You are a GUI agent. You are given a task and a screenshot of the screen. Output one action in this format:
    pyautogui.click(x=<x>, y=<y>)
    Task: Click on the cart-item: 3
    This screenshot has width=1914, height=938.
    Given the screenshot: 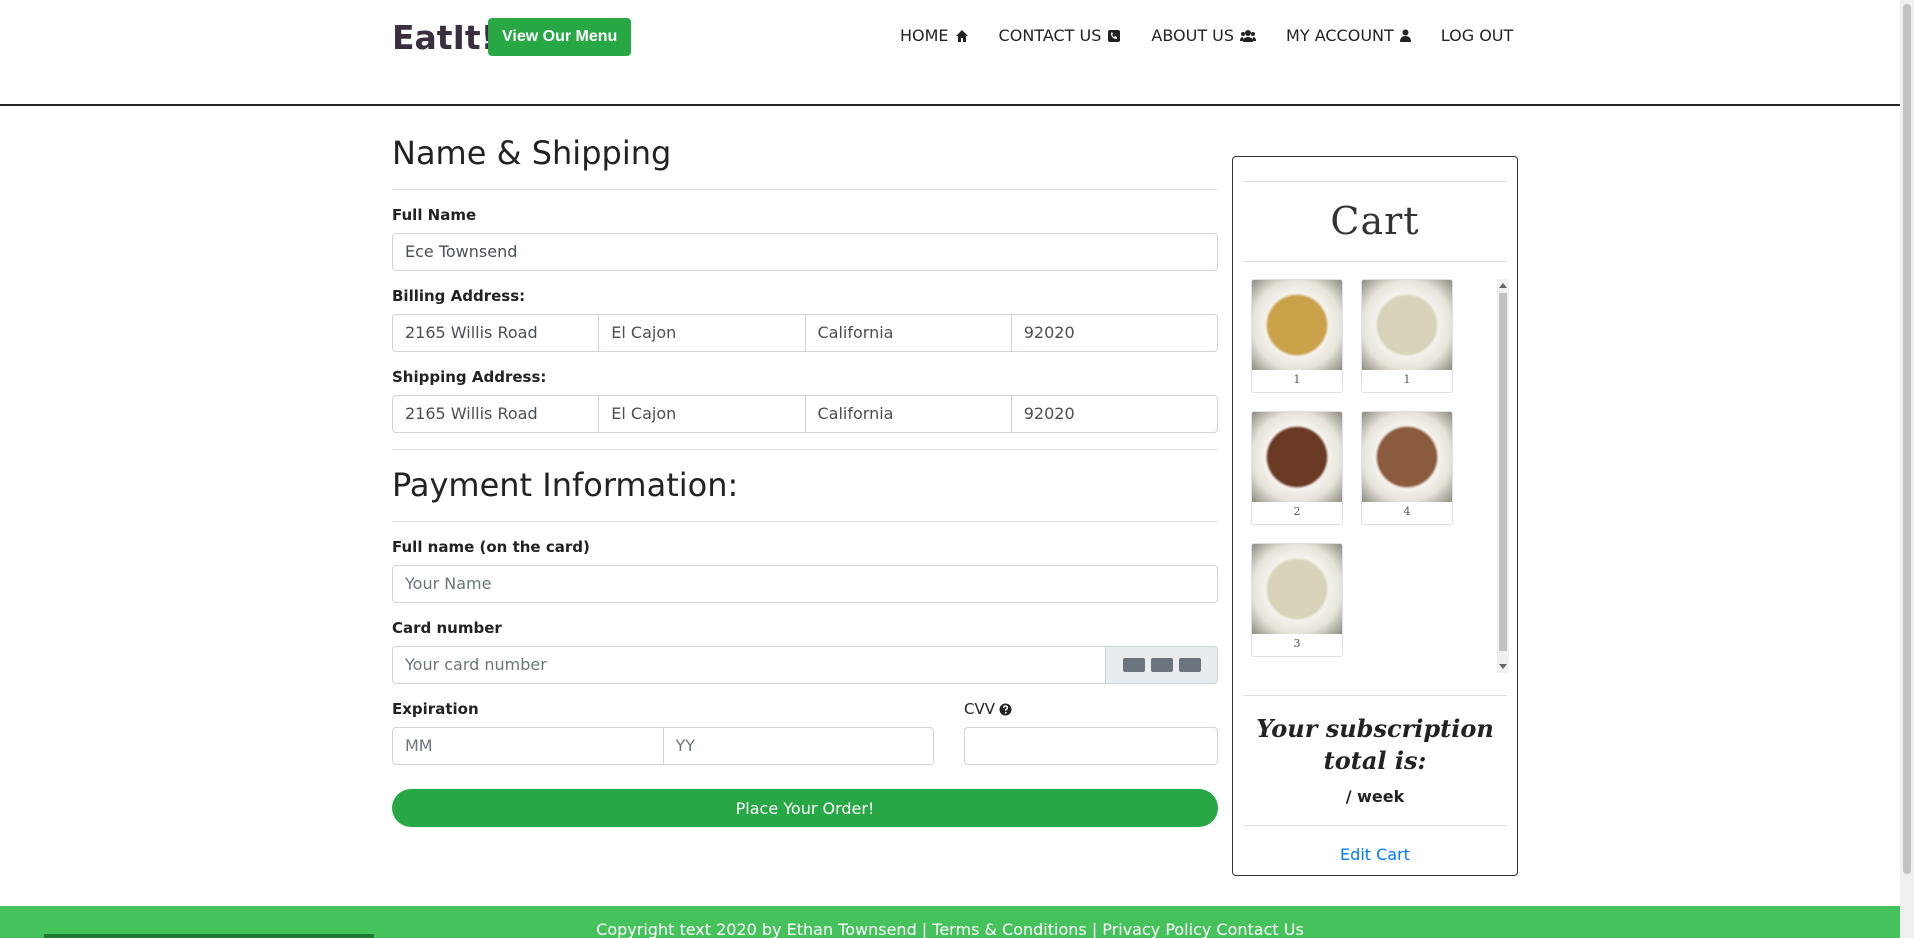 What is the action you would take?
    pyautogui.click(x=1297, y=600)
    